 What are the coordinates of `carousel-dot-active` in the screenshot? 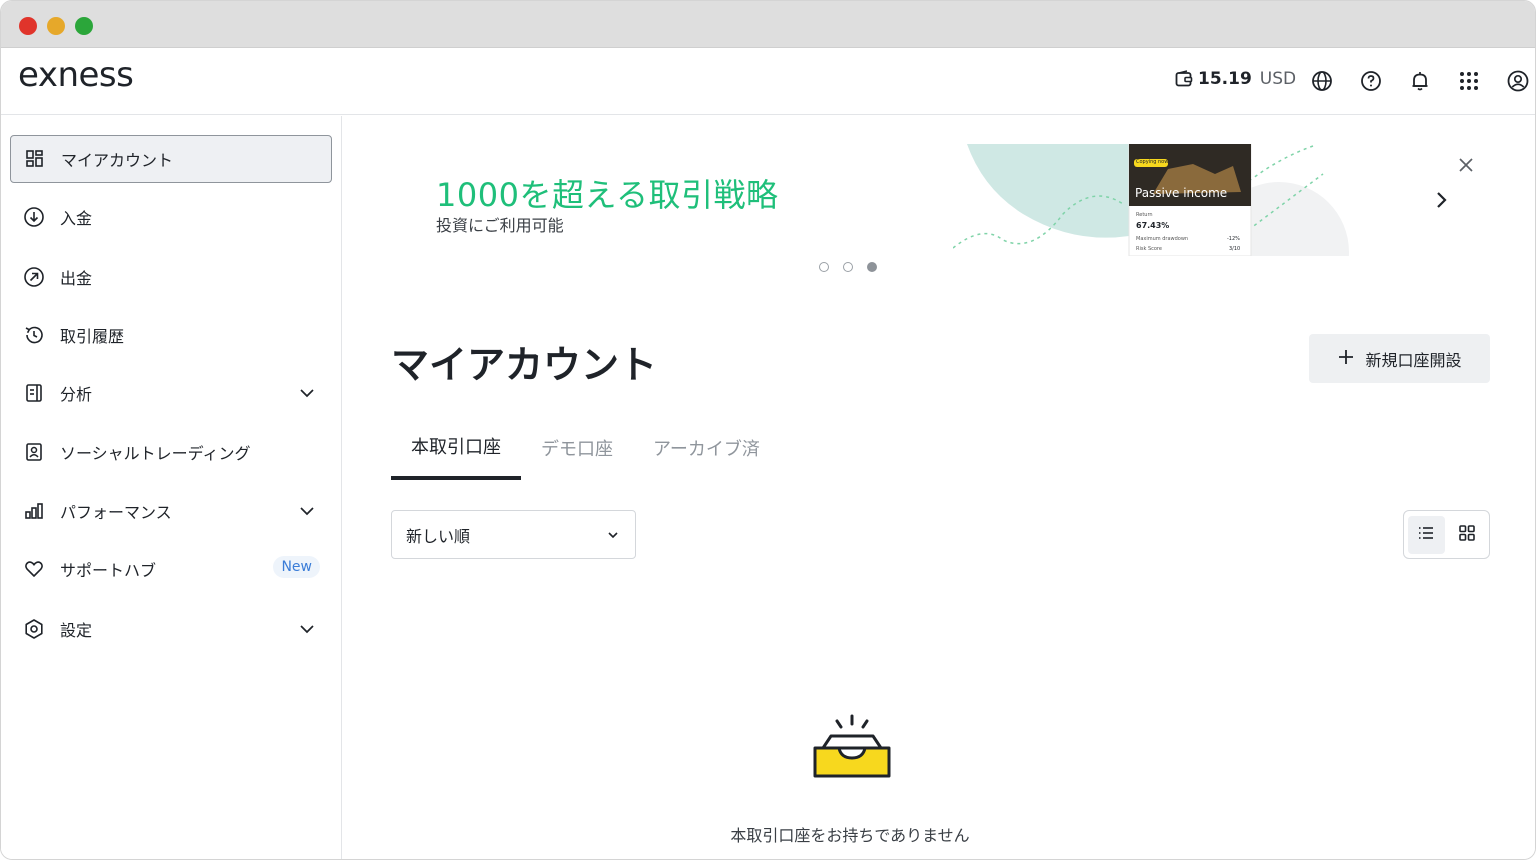 It's located at (872, 267).